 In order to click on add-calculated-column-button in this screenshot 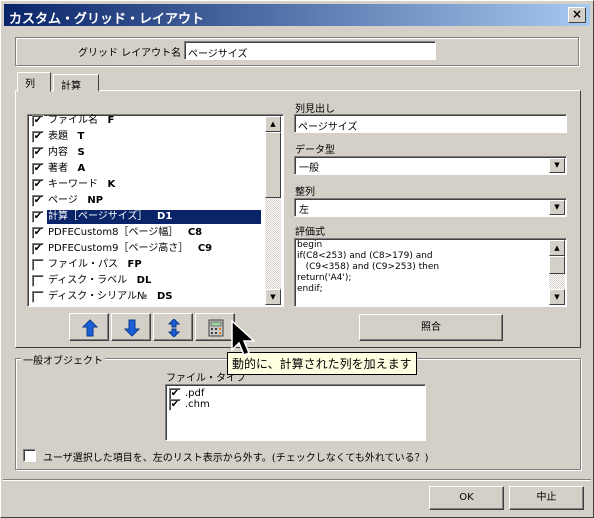, I will do `click(215, 327)`.